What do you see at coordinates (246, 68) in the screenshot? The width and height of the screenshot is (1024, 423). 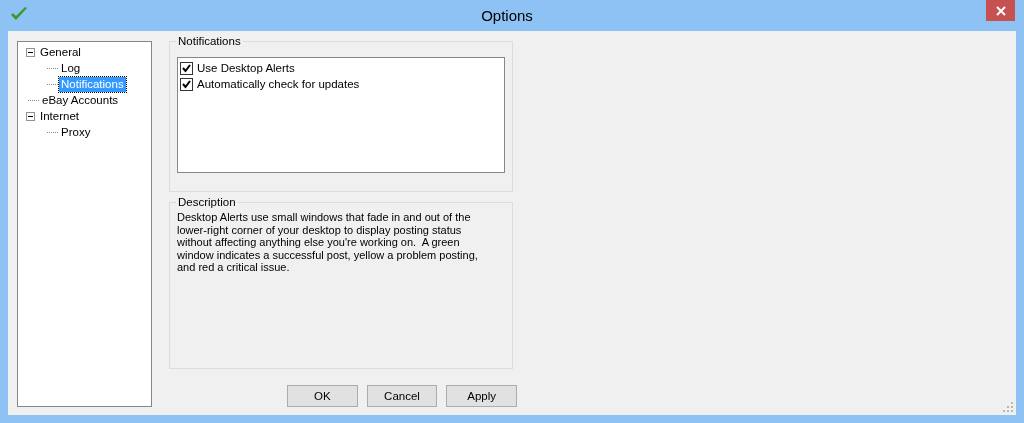 I see `checkbox-label: Use Desktop Alerts` at bounding box center [246, 68].